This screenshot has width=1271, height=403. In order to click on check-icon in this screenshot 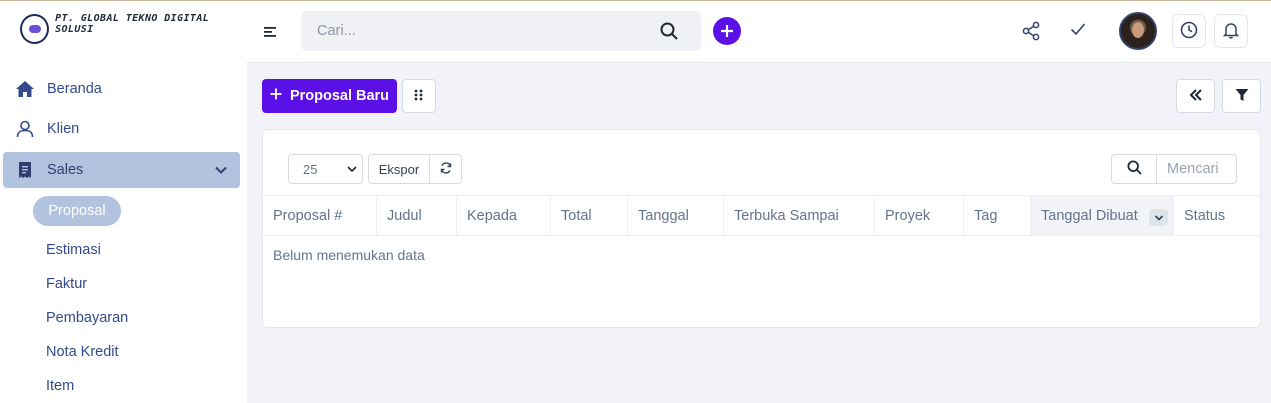, I will do `click(1078, 30)`.